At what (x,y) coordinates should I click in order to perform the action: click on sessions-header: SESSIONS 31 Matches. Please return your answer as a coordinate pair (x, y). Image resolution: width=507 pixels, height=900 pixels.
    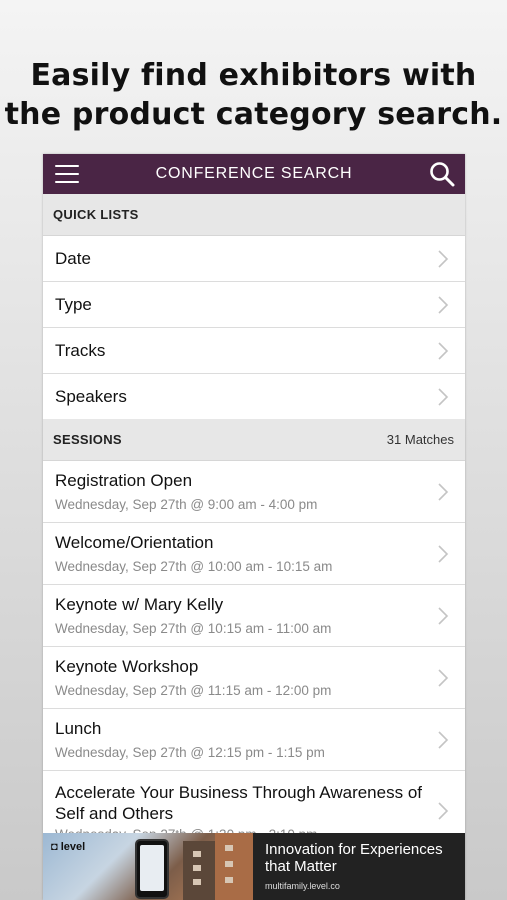
    Looking at the image, I should click on (254, 440).